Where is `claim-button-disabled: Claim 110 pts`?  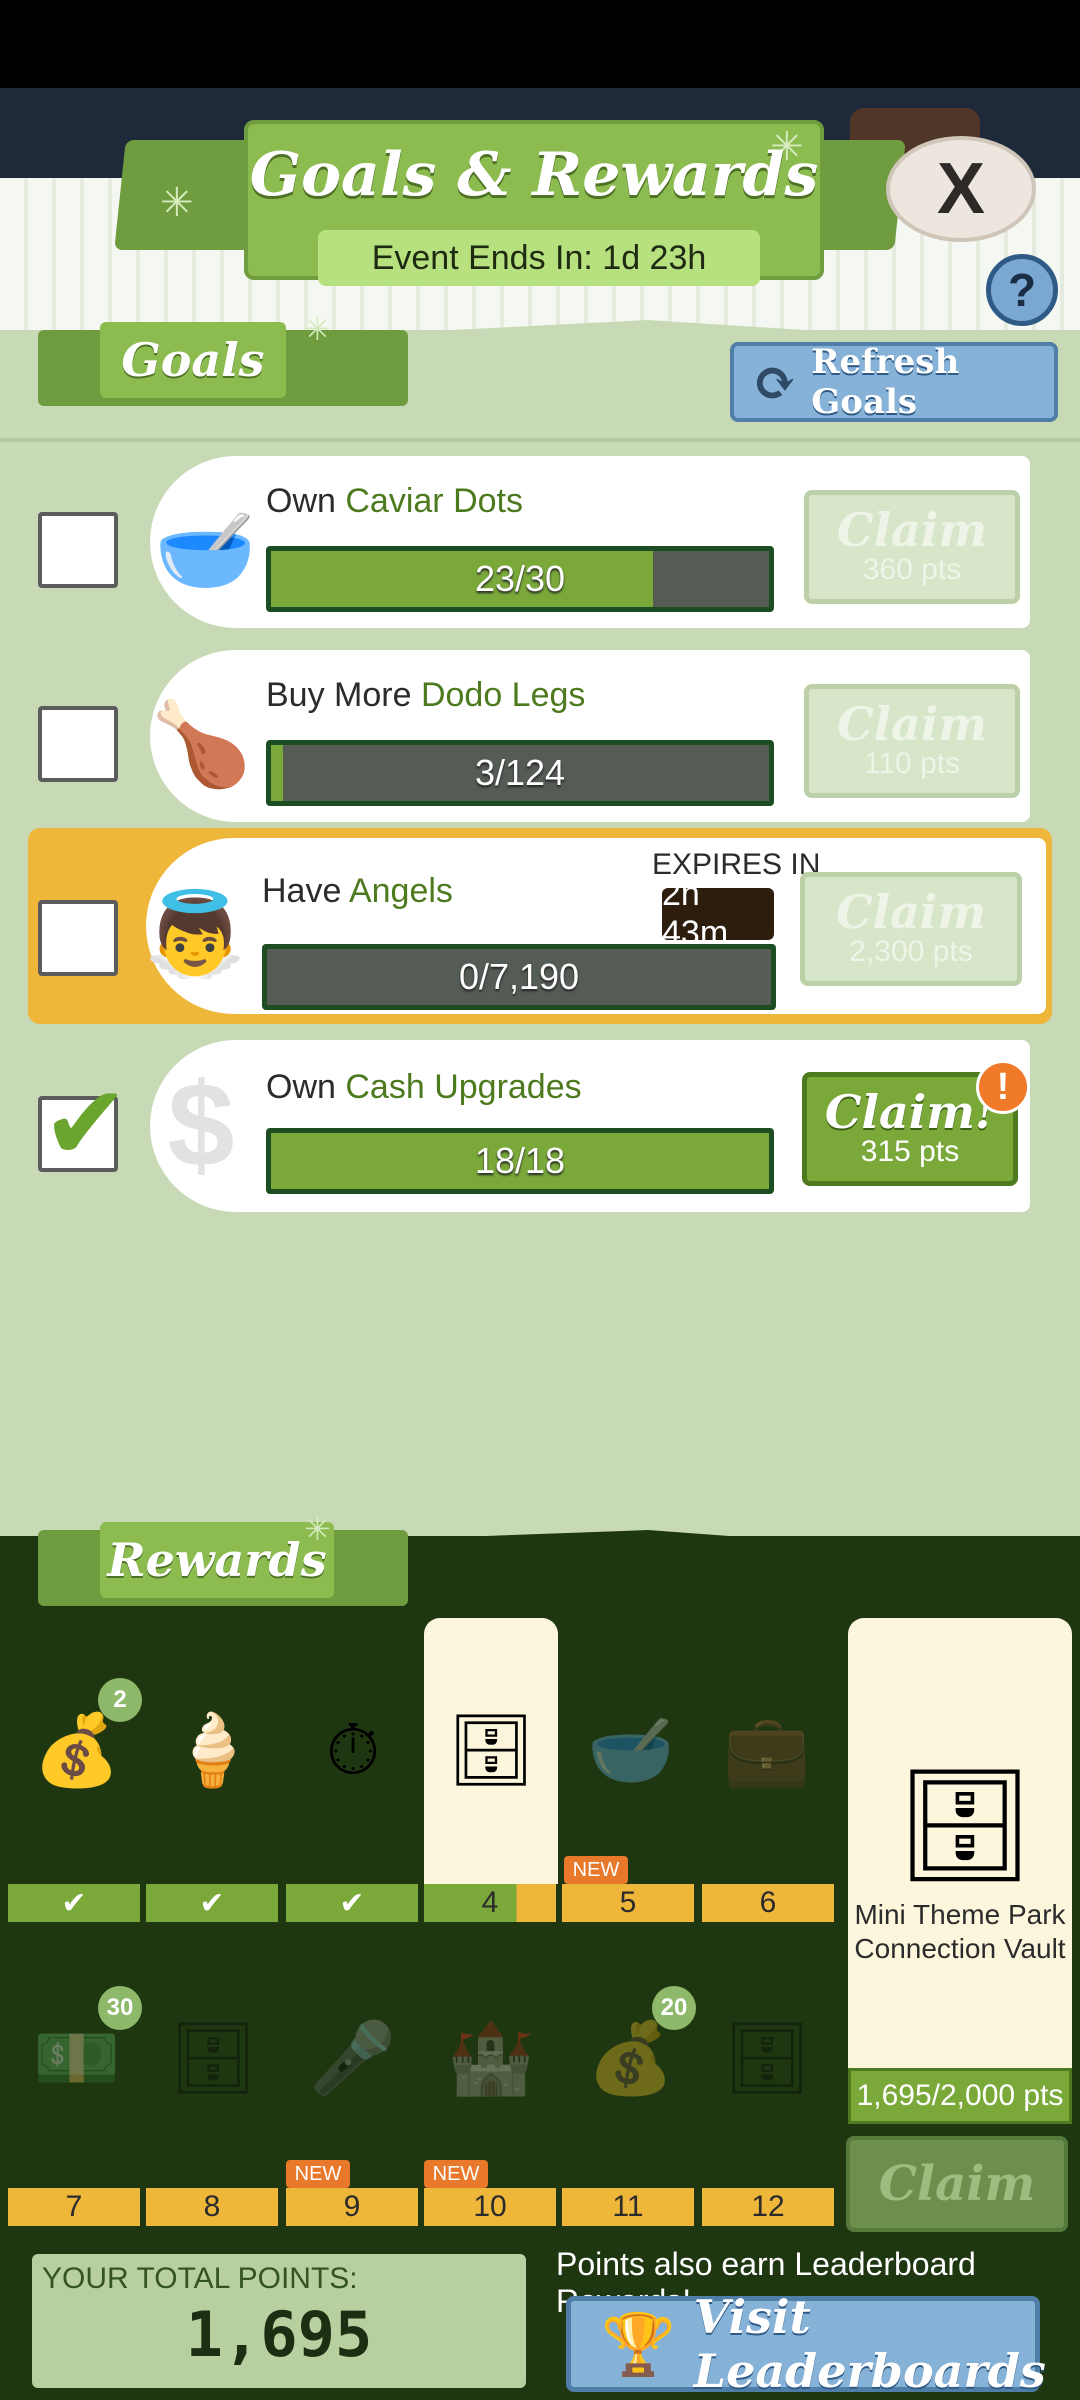 claim-button-disabled: Claim 110 pts is located at coordinates (912, 741).